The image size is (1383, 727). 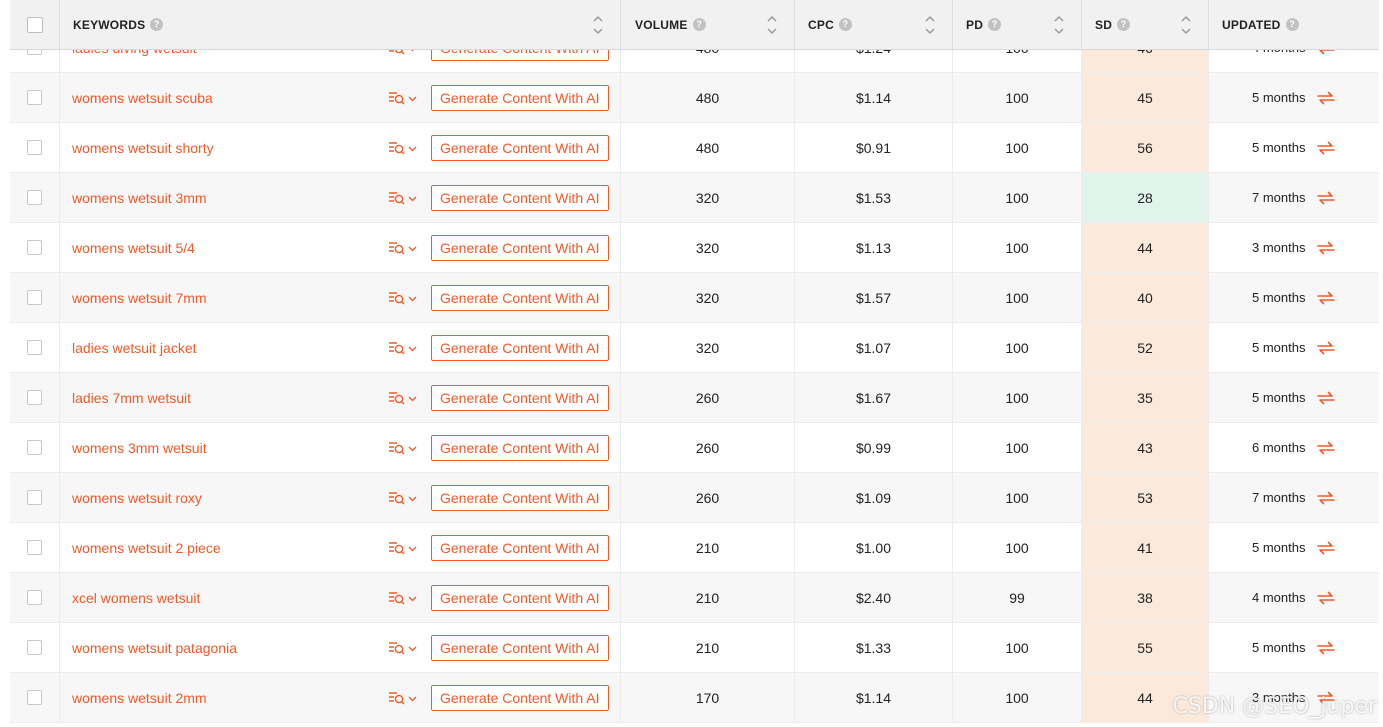 I want to click on header-updated: UPDATED ?, so click(x=1294, y=24).